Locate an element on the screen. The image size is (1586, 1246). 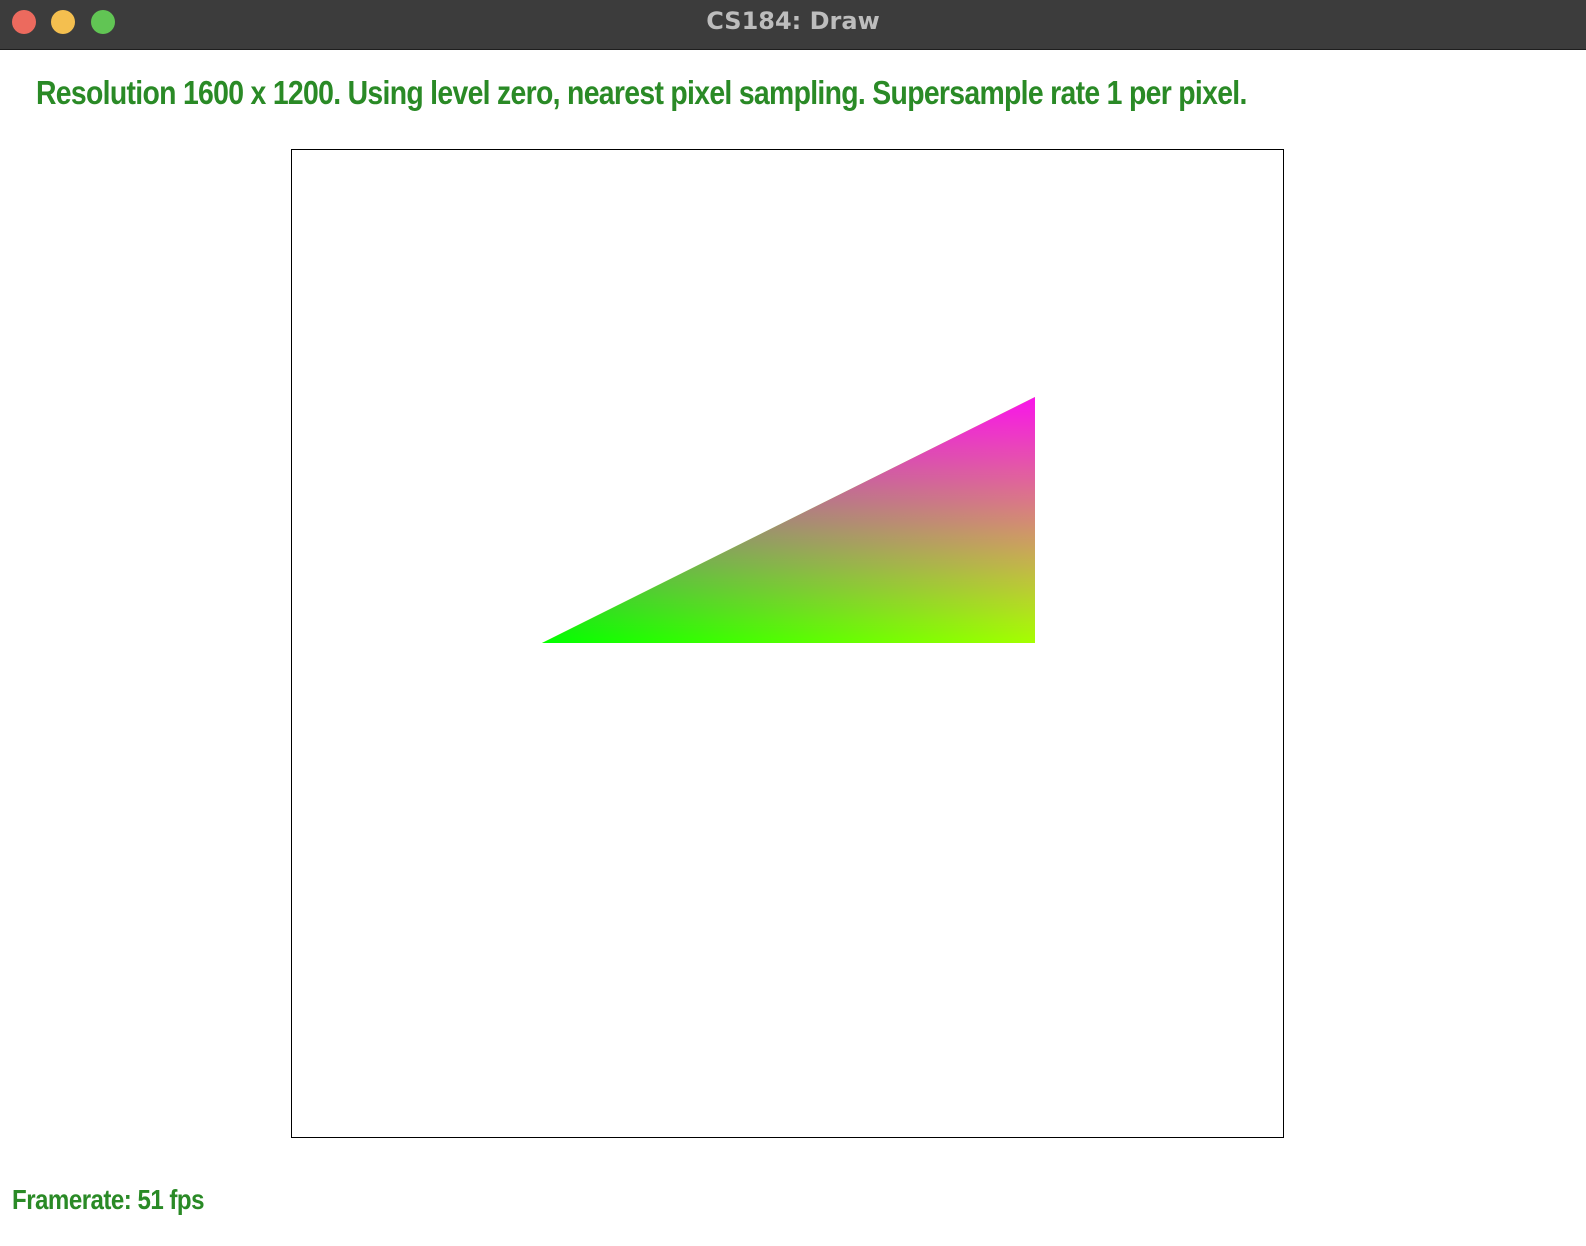
render-svg is located at coordinates (788, 520).